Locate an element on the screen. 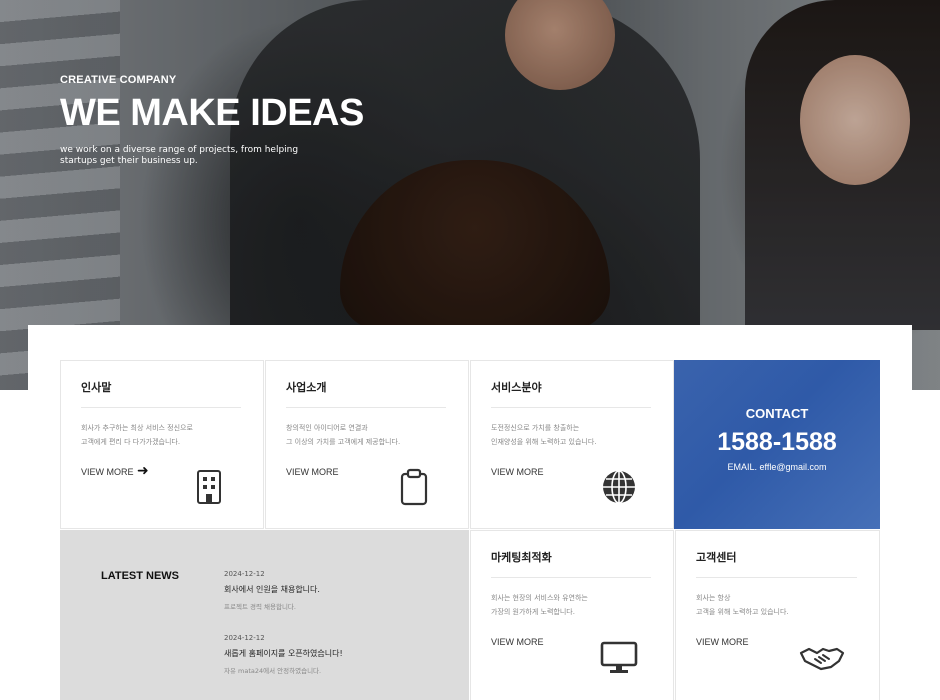 This screenshot has height=700, width=940. globe-icon is located at coordinates (619, 487).